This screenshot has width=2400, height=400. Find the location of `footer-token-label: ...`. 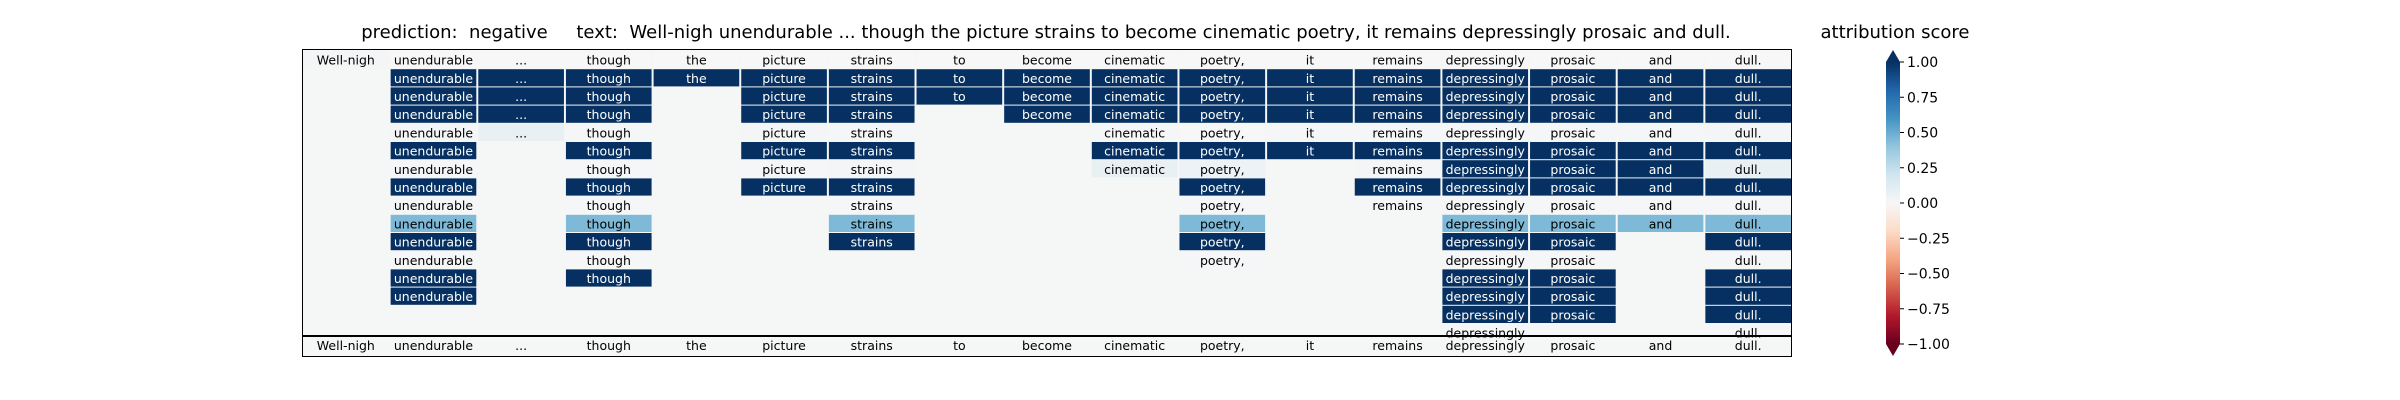

footer-token-label: ... is located at coordinates (521, 345).